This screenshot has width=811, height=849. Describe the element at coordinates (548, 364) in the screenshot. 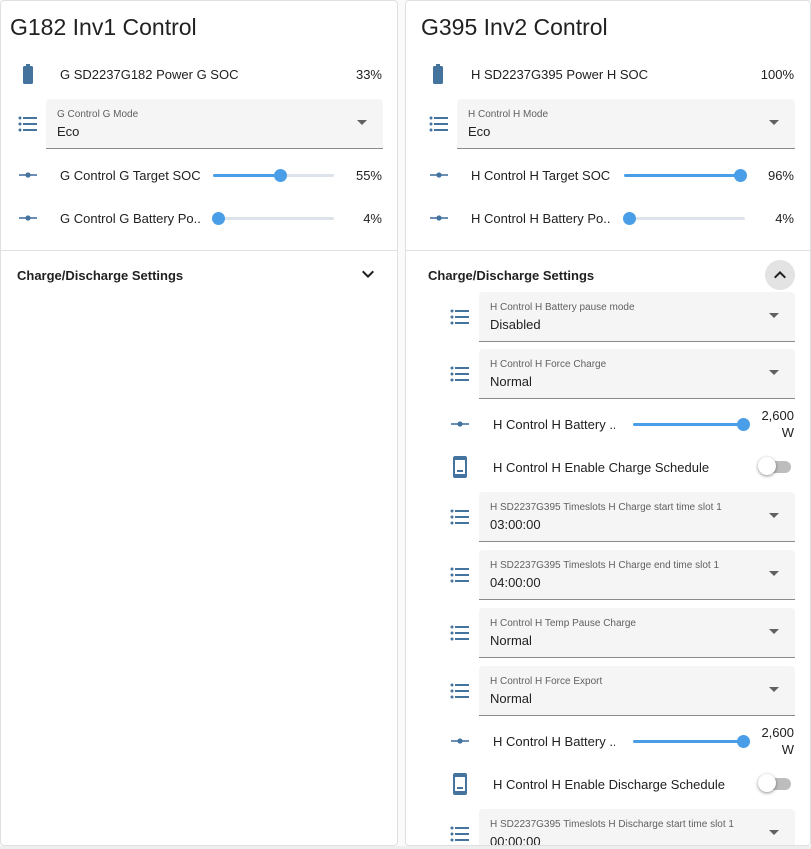

I see `select-caption: H Control H Force Charge` at that location.